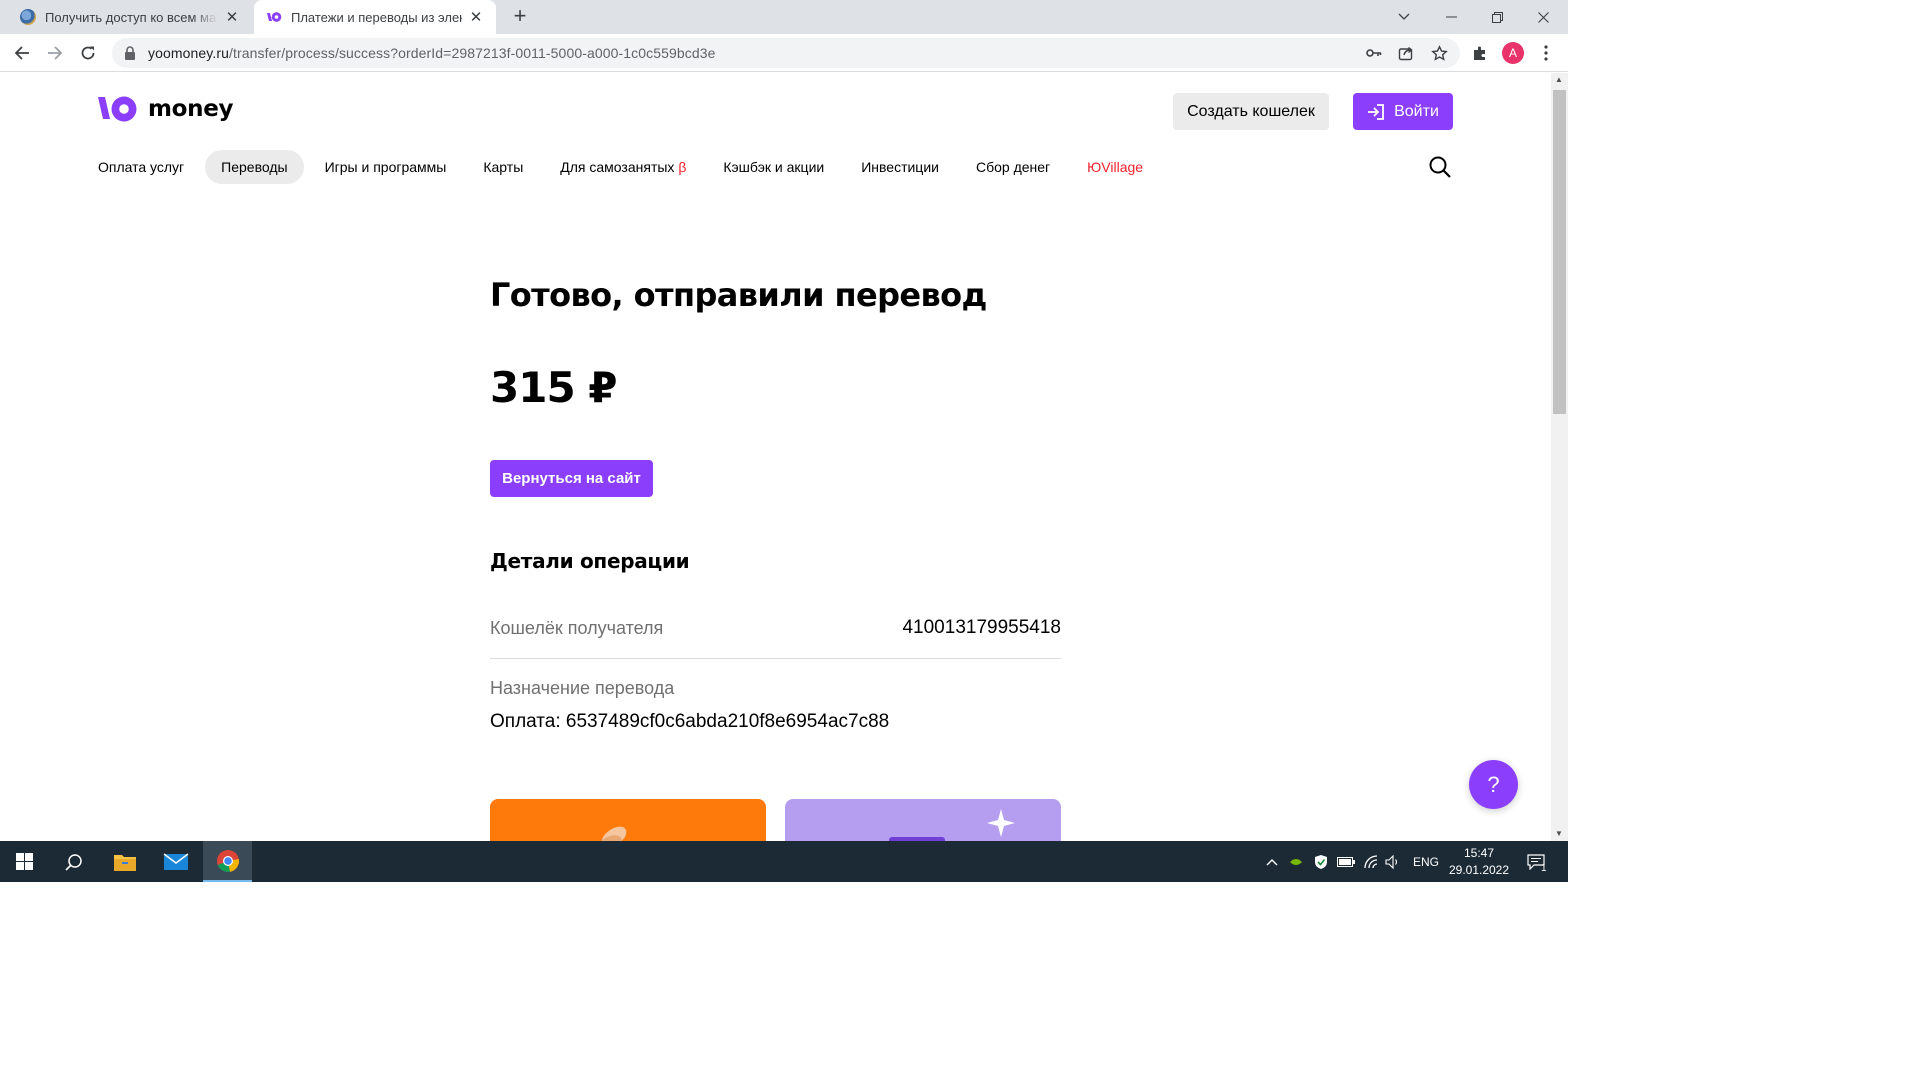 The image size is (1920, 1080). I want to click on forward-arrow-icon, so click(55, 53).